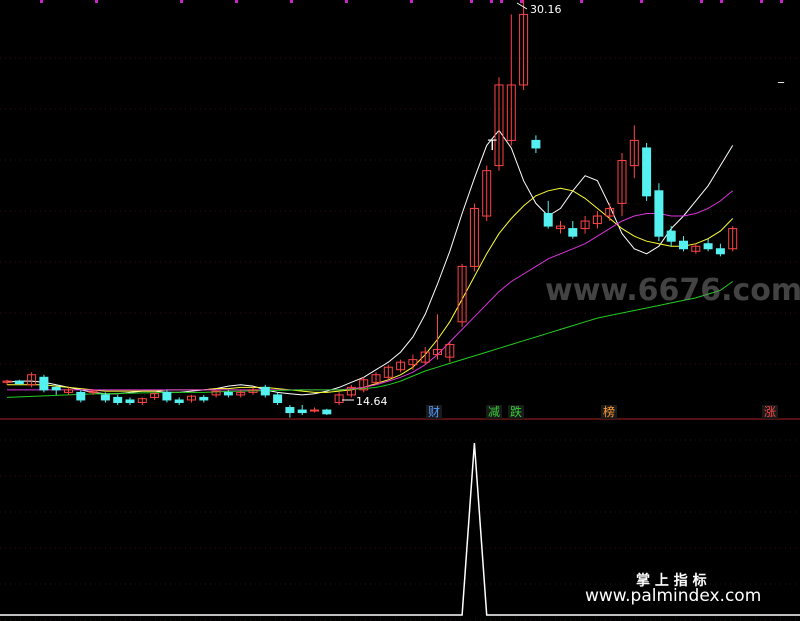 Image resolution: width=800 pixels, height=621 pixels. I want to click on t-marker: T, so click(492, 146).